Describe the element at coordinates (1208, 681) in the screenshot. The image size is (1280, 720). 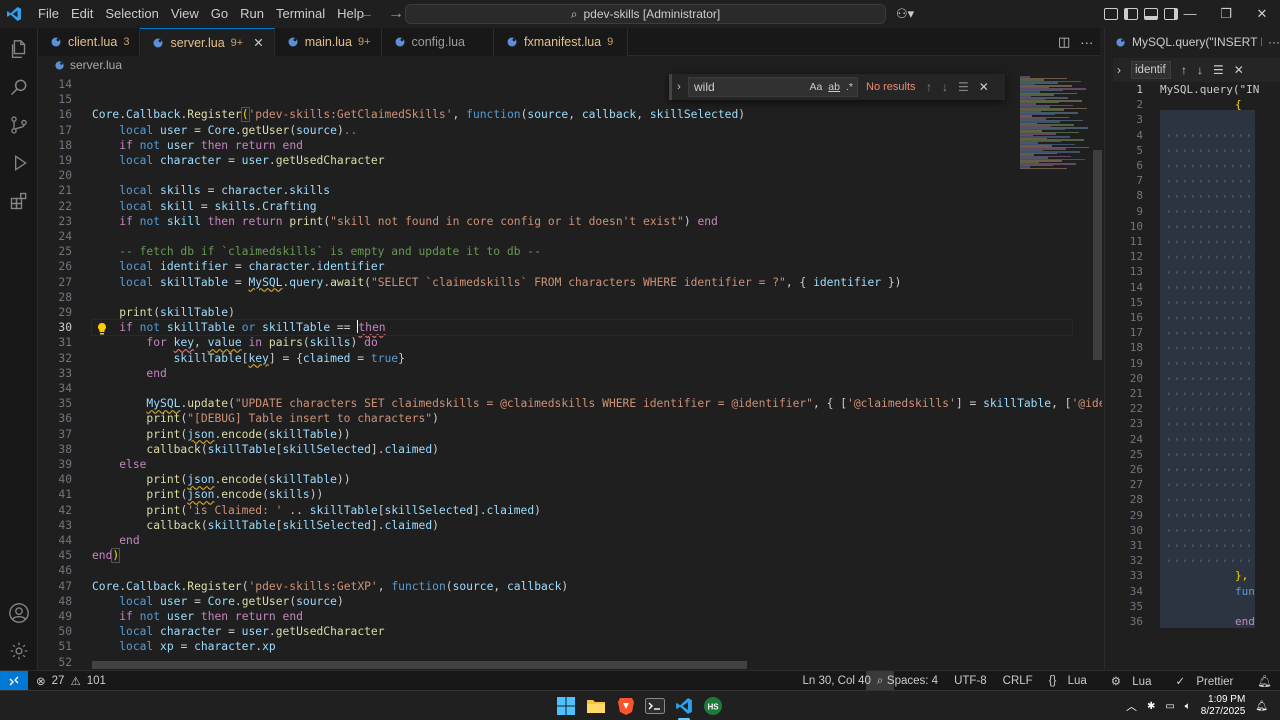
I see `prettier: ✓ Prettier` at that location.